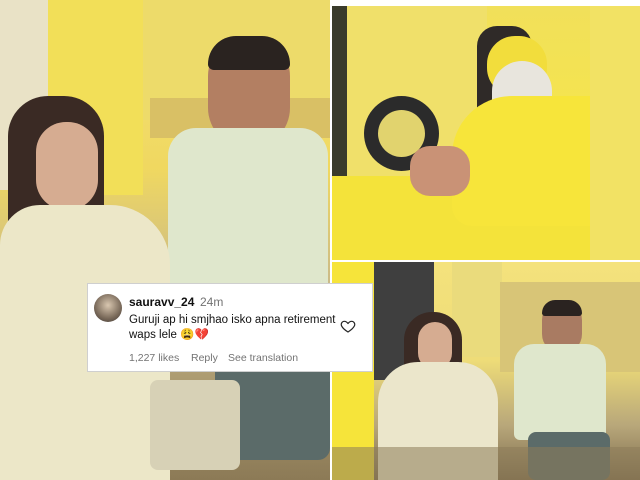 The image size is (640, 480). What do you see at coordinates (212, 302) in the screenshot?
I see `comment-timestamp: 24m` at bounding box center [212, 302].